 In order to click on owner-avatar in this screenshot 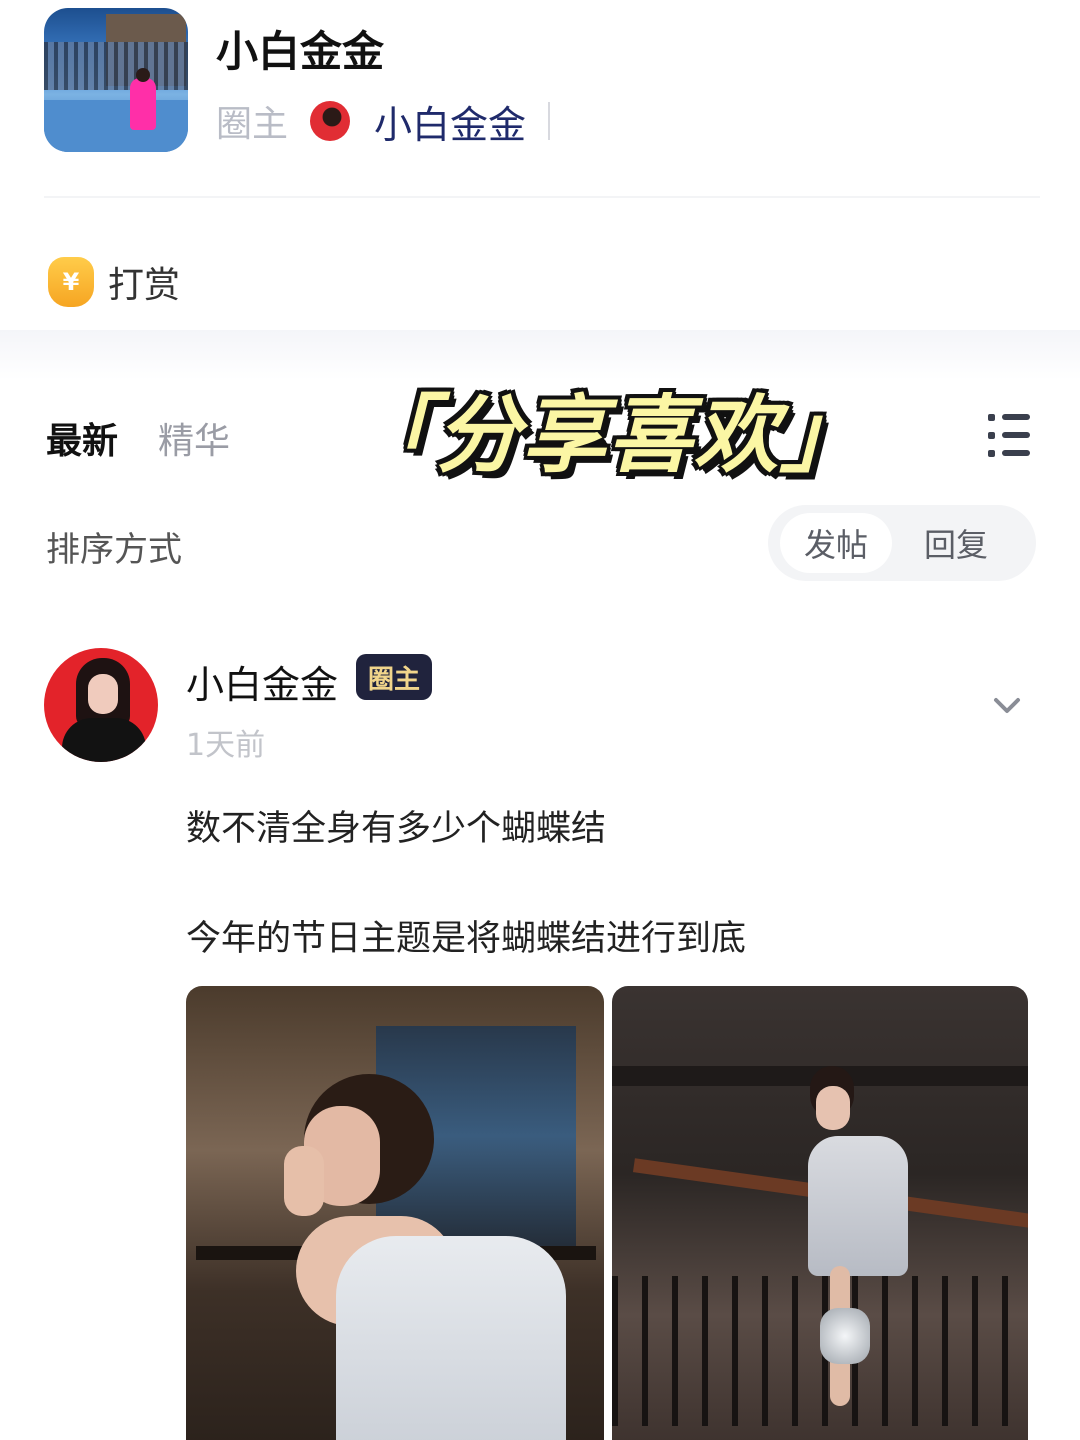, I will do `click(330, 121)`.